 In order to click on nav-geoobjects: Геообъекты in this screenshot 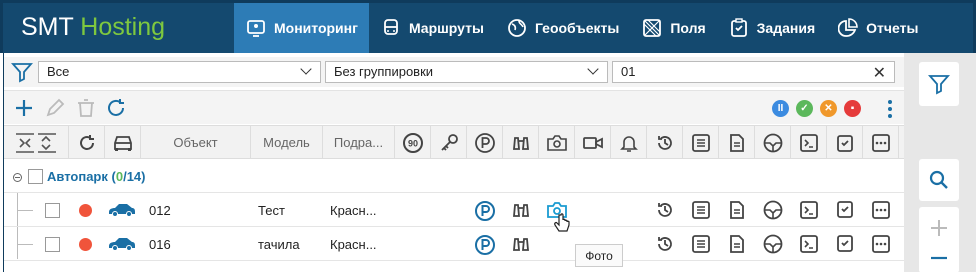, I will do `click(562, 28)`.